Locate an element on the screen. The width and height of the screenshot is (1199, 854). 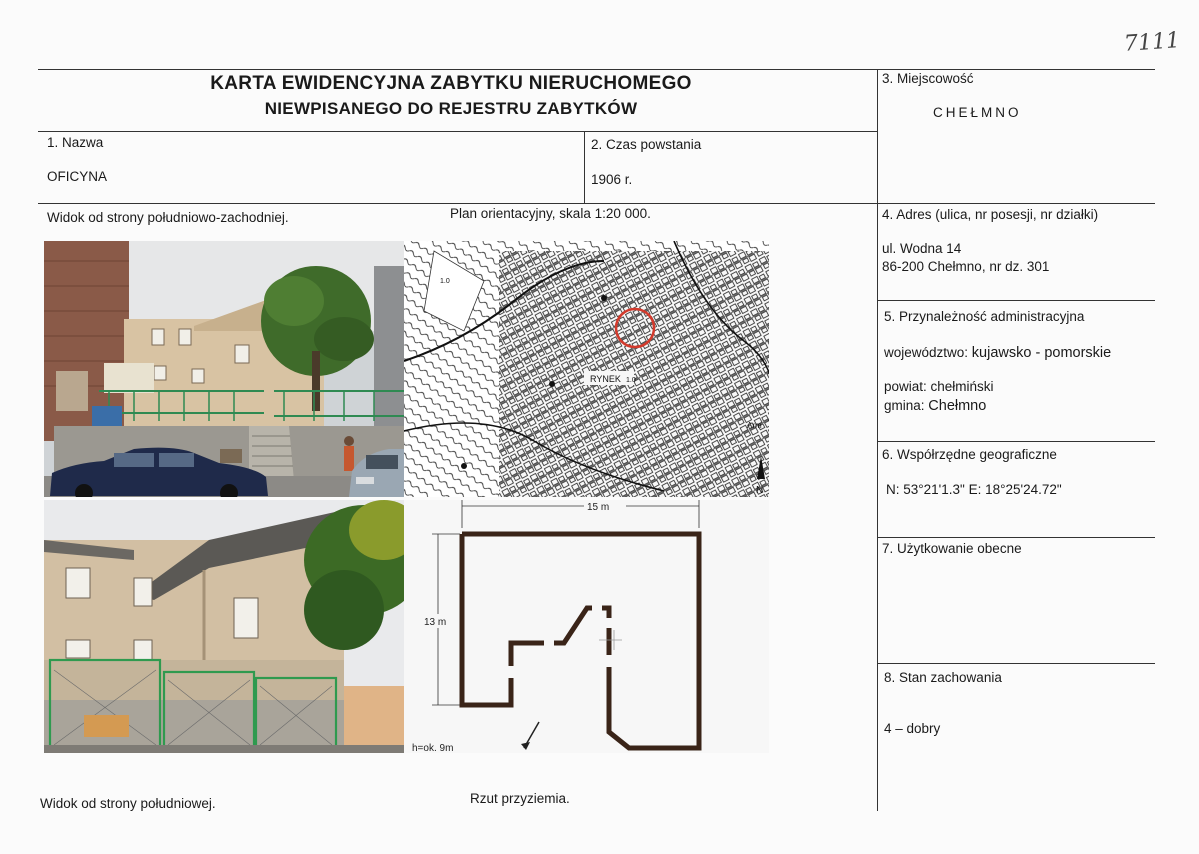
floor-plan-height-note: h=ok. 9m is located at coordinates (432, 748).